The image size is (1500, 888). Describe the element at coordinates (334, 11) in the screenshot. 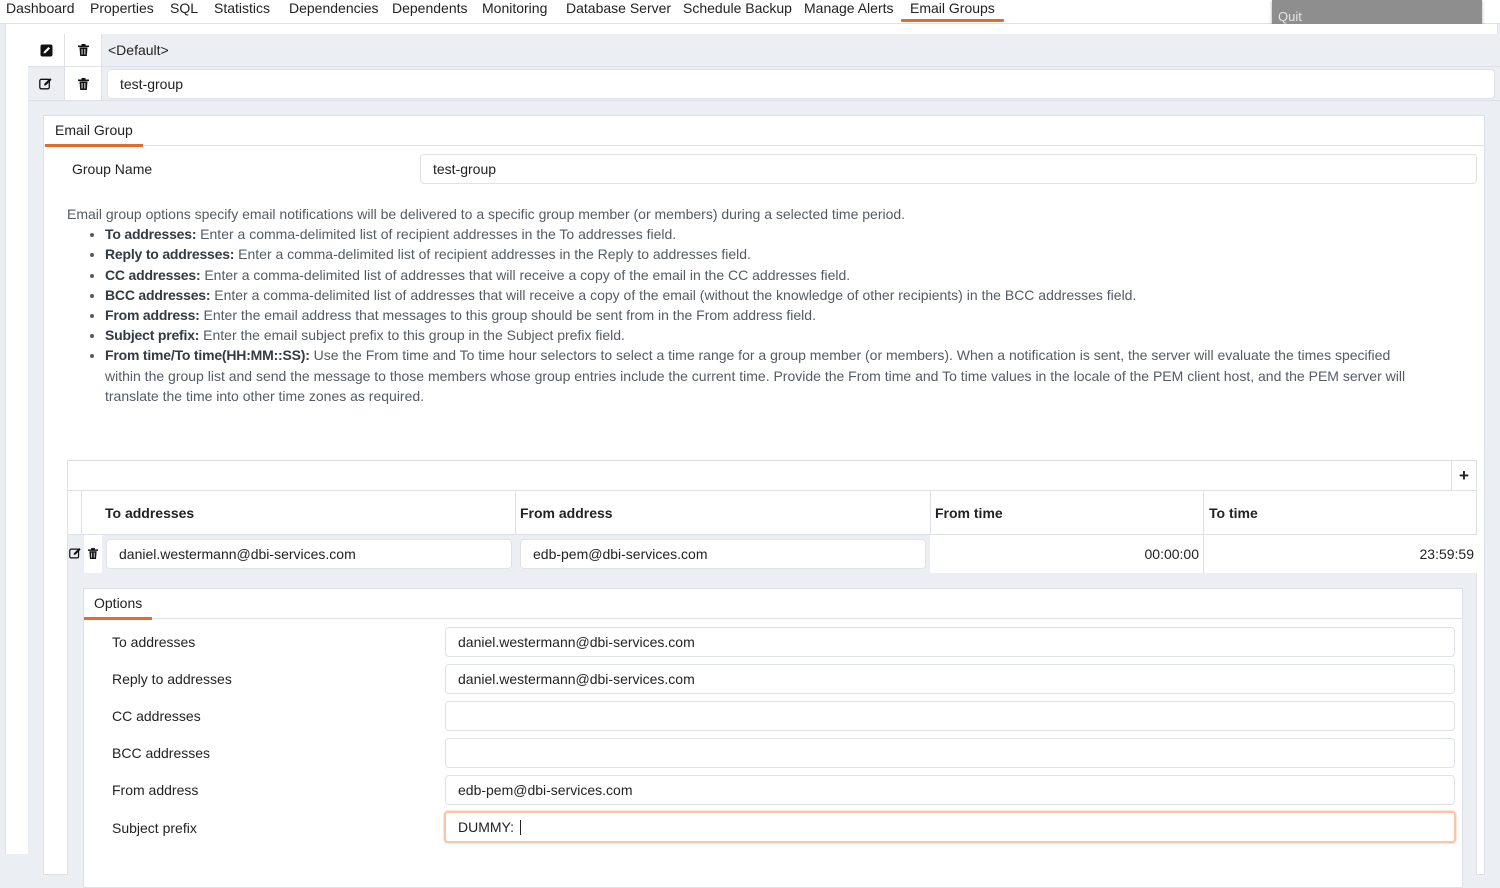

I see `tab-dependencies: Dependencies` at that location.